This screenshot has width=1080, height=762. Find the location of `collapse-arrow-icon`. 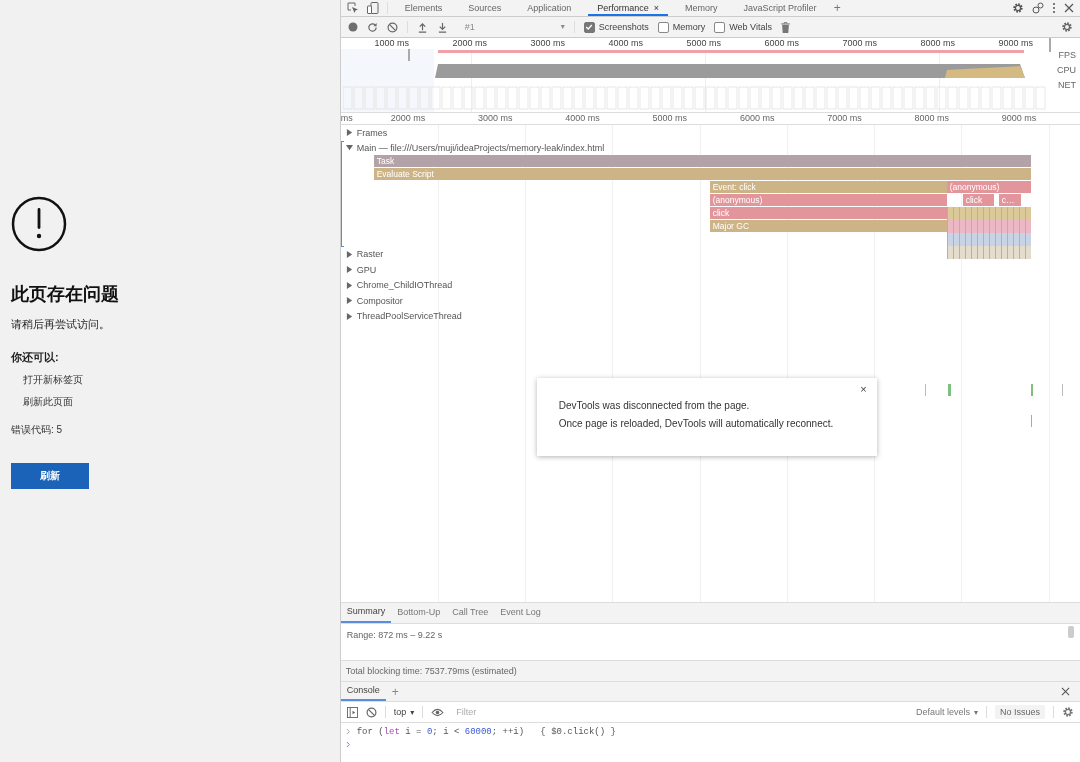

collapse-arrow-icon is located at coordinates (349, 147).